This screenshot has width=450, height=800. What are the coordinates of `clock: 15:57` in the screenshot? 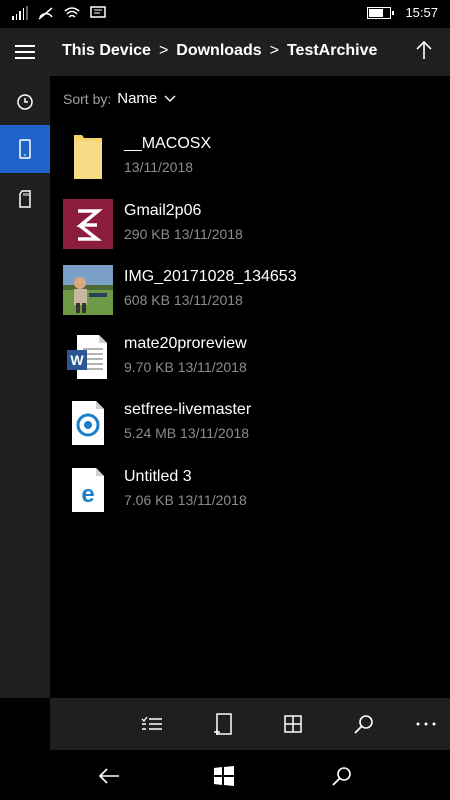 It's located at (421, 12).